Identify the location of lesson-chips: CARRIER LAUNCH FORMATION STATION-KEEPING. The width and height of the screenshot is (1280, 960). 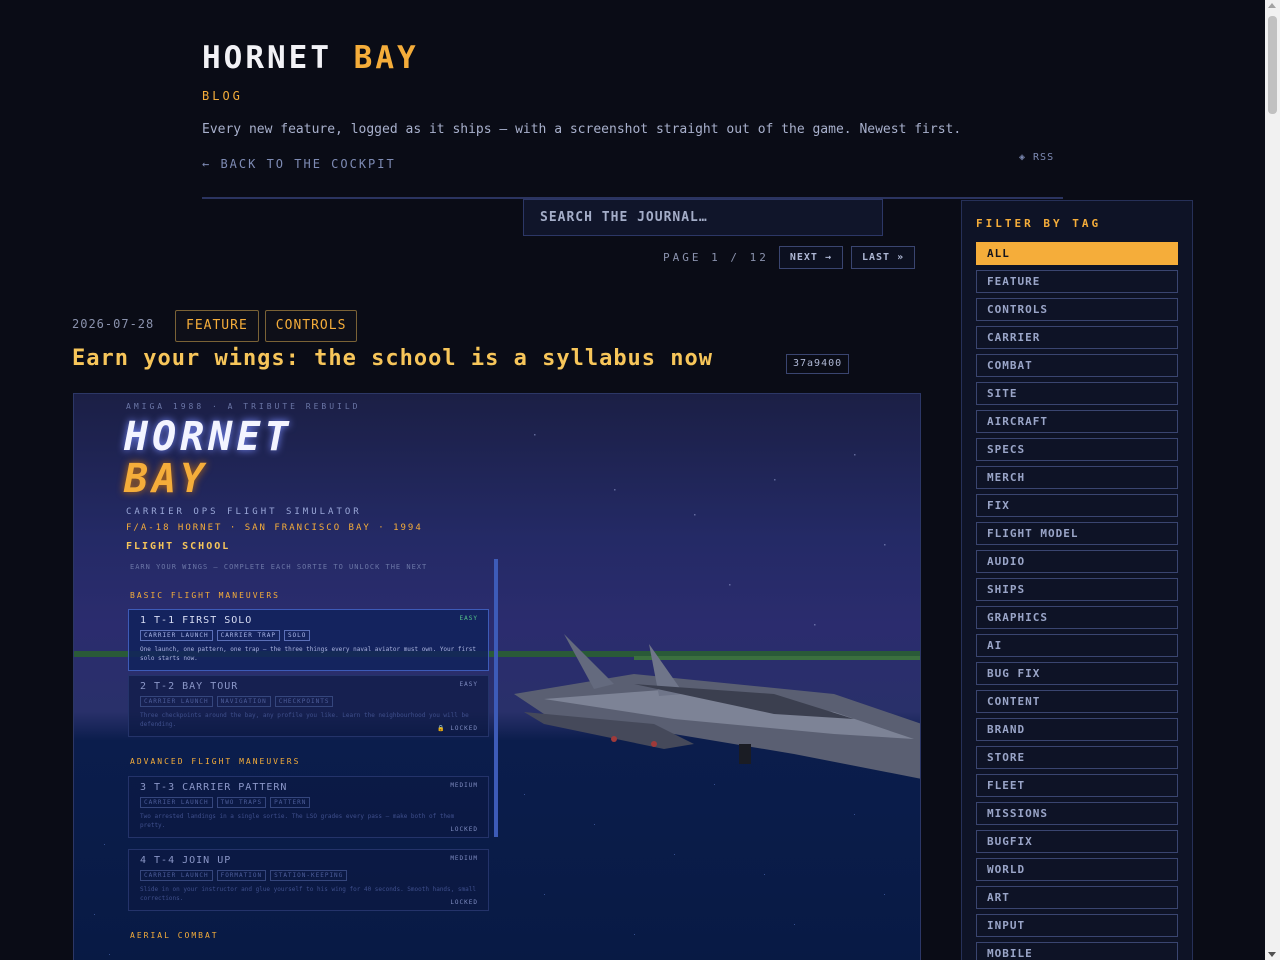
(244, 875).